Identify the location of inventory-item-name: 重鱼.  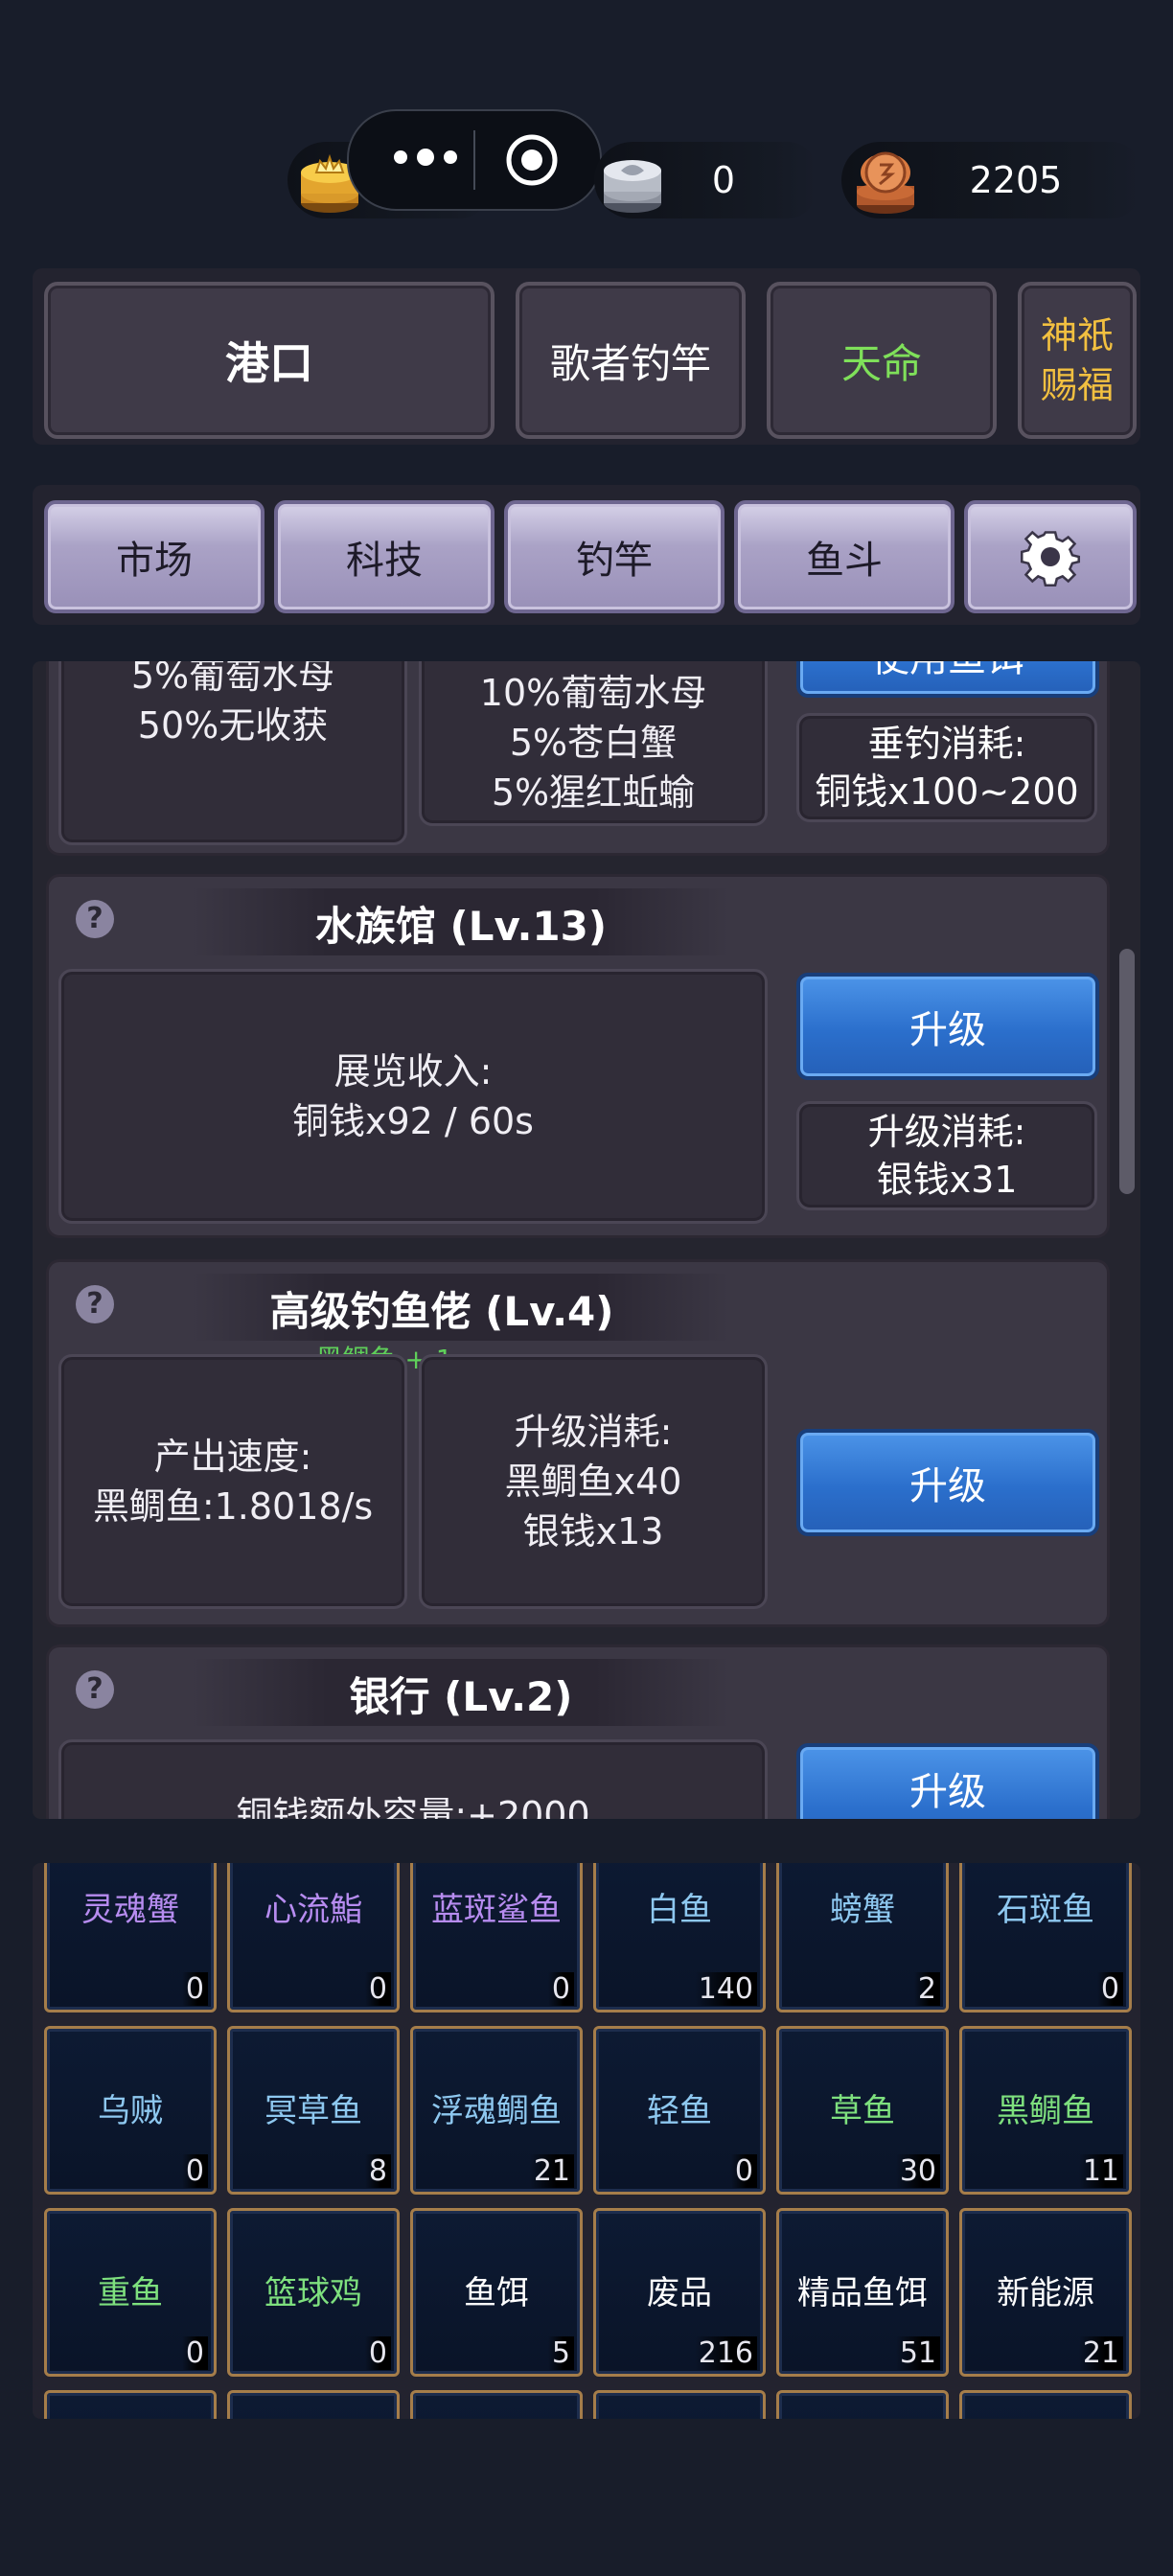
(130, 2293).